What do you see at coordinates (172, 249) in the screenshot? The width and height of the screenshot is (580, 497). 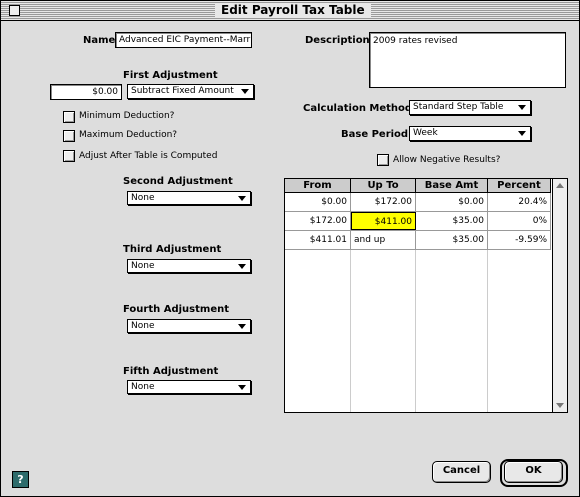 I see `third-adjustment-label: Third Adjustment` at bounding box center [172, 249].